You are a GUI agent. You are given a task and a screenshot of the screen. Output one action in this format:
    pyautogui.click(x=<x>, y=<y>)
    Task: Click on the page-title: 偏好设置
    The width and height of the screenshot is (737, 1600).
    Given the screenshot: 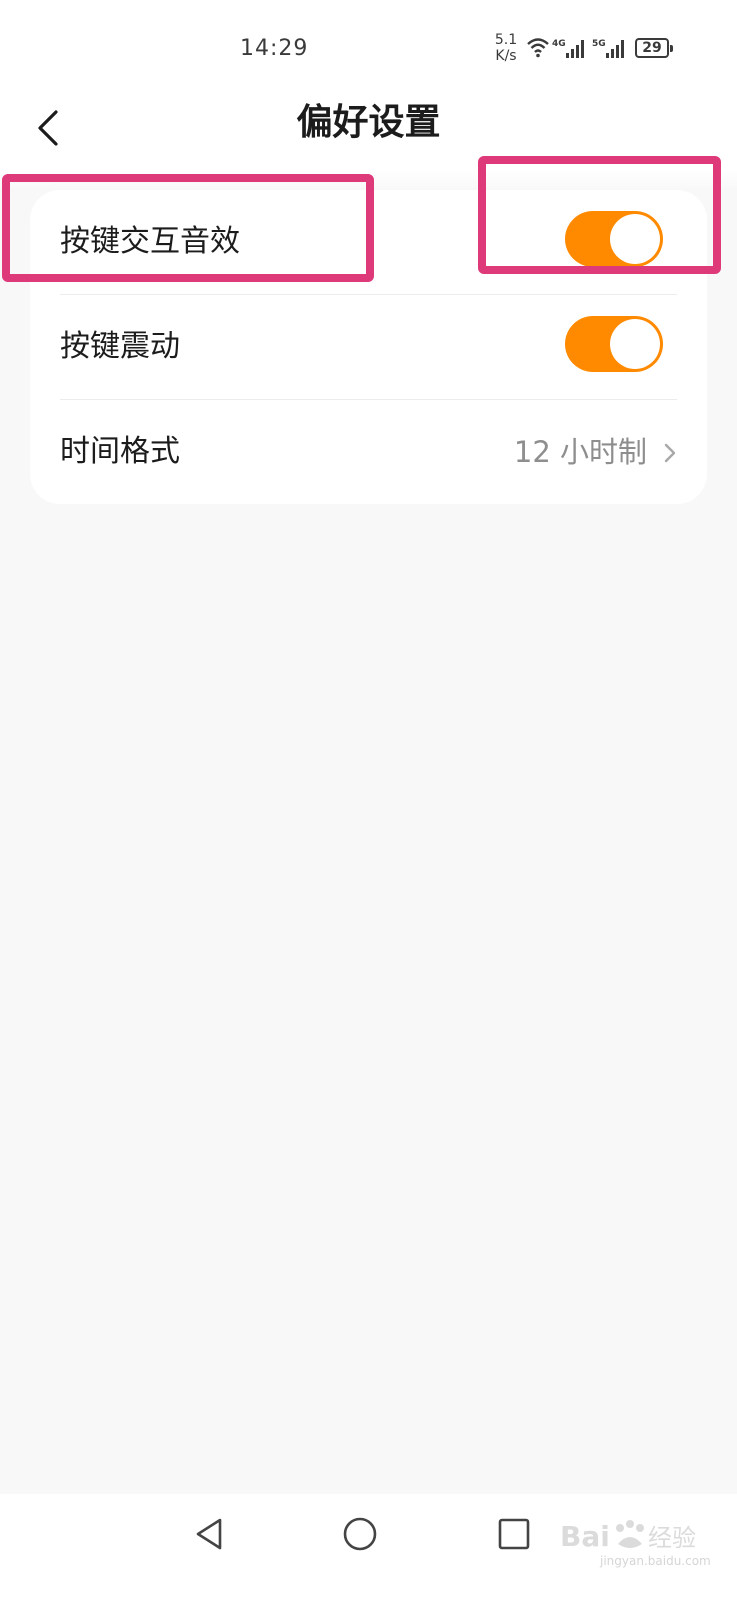 What is the action you would take?
    pyautogui.click(x=368, y=122)
    